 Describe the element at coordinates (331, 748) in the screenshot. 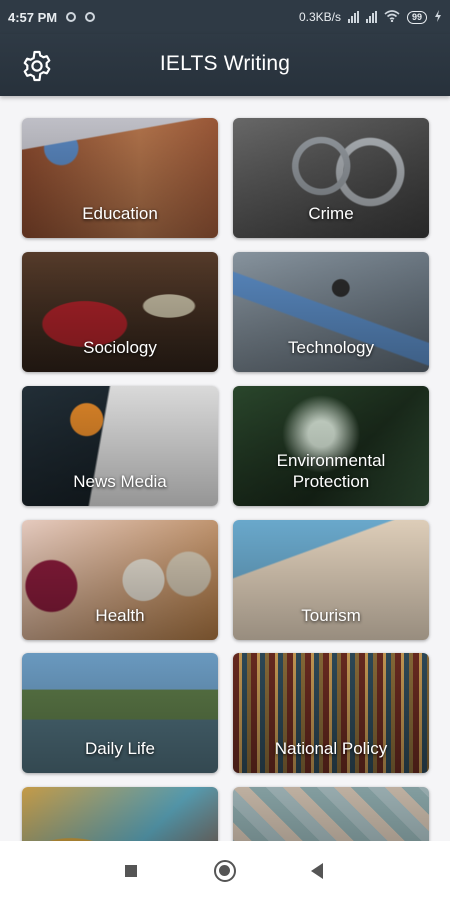

I see `category-label: National Policy` at that location.